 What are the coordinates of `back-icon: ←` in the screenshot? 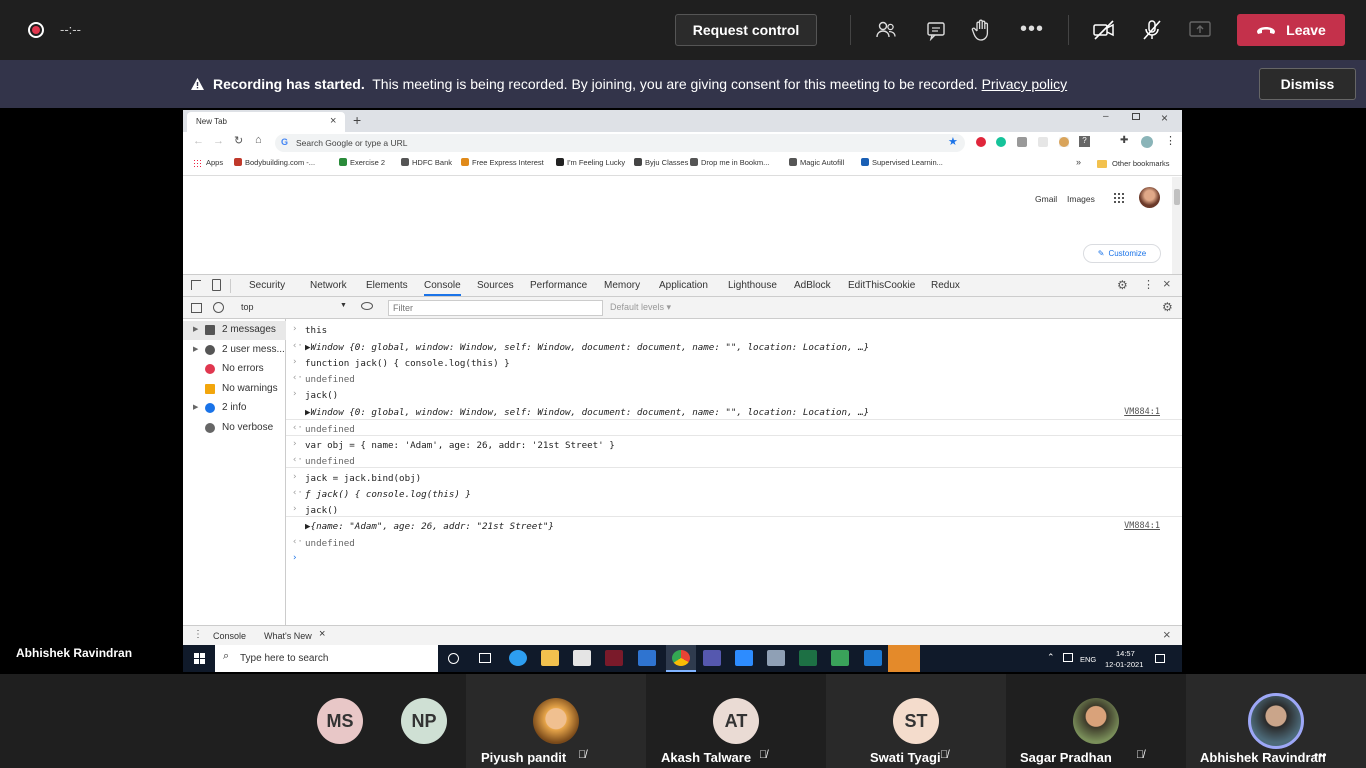 It's located at (198, 141).